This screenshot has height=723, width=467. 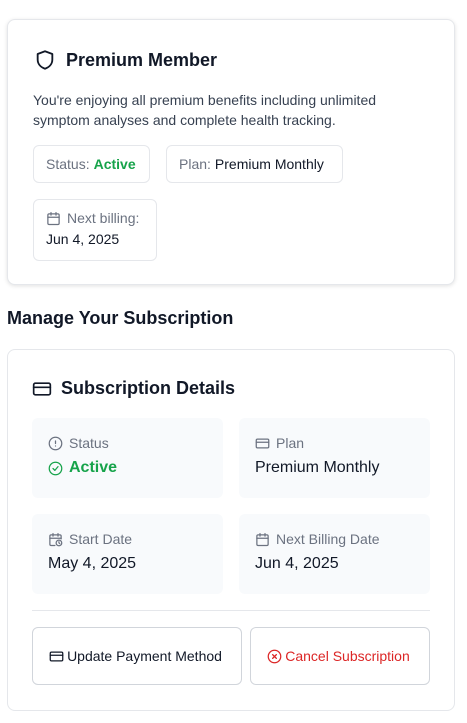 I want to click on plan-badge: Plan: Premium Monthly, so click(x=254, y=164).